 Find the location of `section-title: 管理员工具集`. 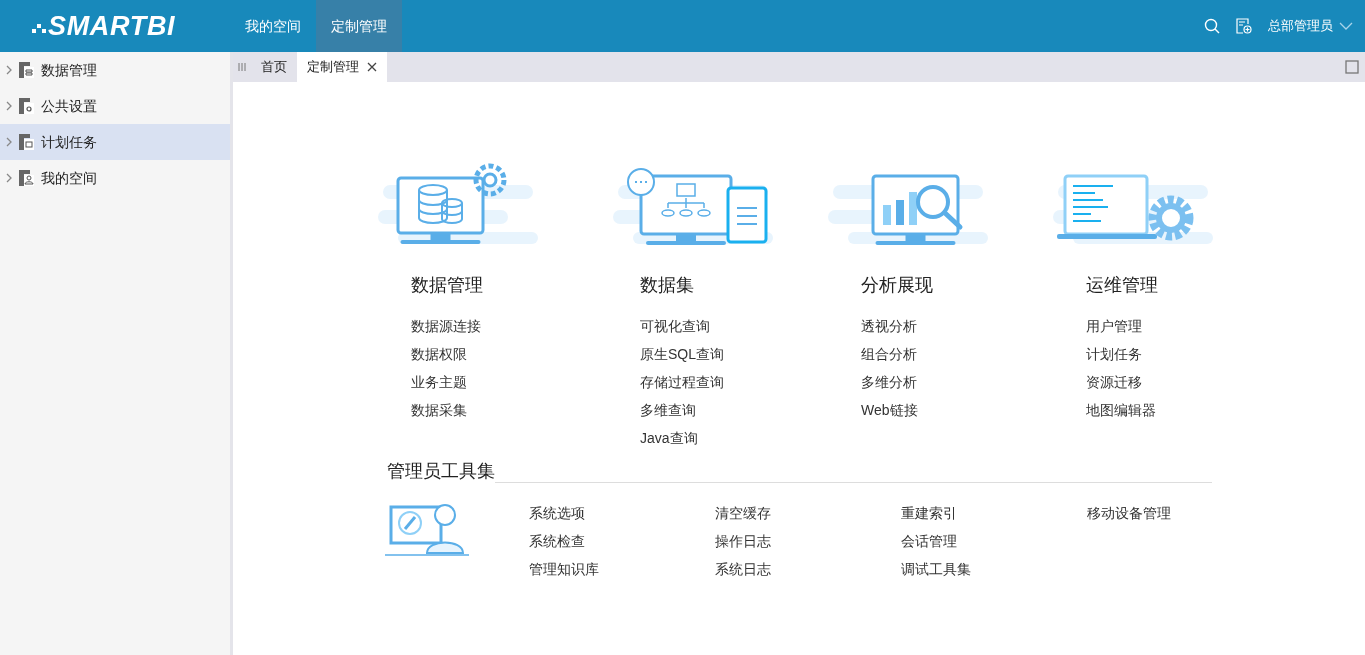

section-title: 管理员工具集 is located at coordinates (441, 471).